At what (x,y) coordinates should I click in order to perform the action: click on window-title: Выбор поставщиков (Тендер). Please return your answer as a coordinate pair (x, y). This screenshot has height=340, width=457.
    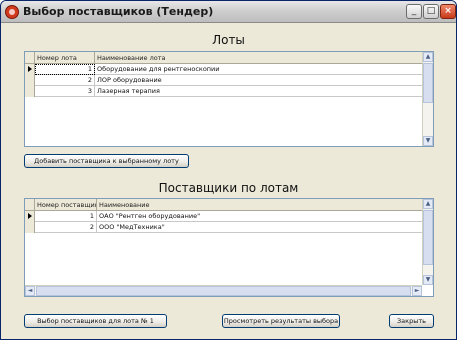
    Looking at the image, I should click on (118, 11).